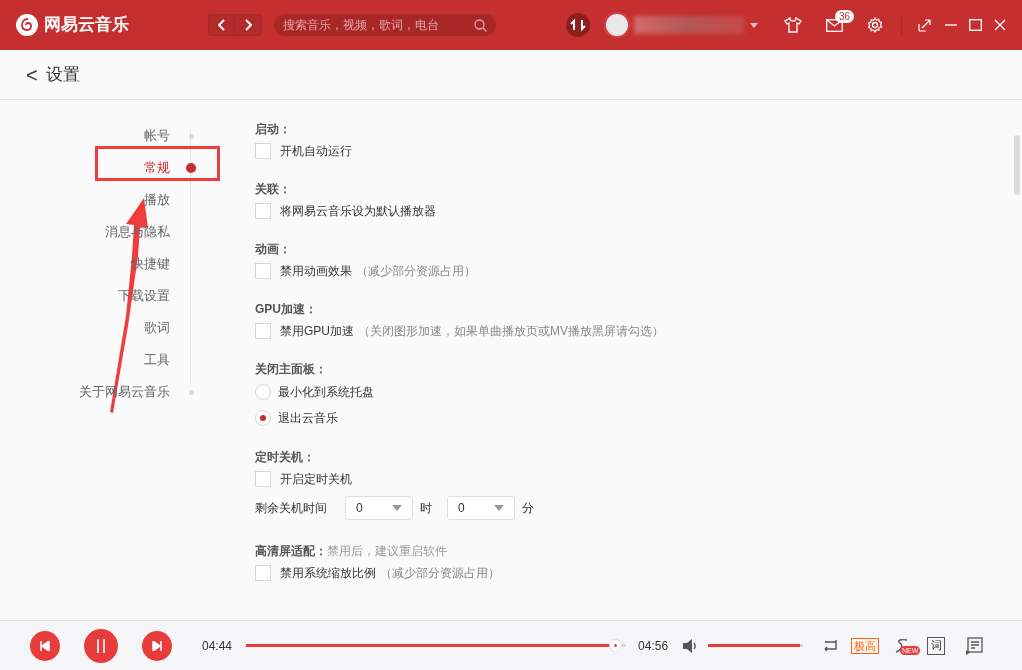 The width and height of the screenshot is (1022, 670). Describe the element at coordinates (221, 25) in the screenshot. I see `chevron-left-icon` at that location.